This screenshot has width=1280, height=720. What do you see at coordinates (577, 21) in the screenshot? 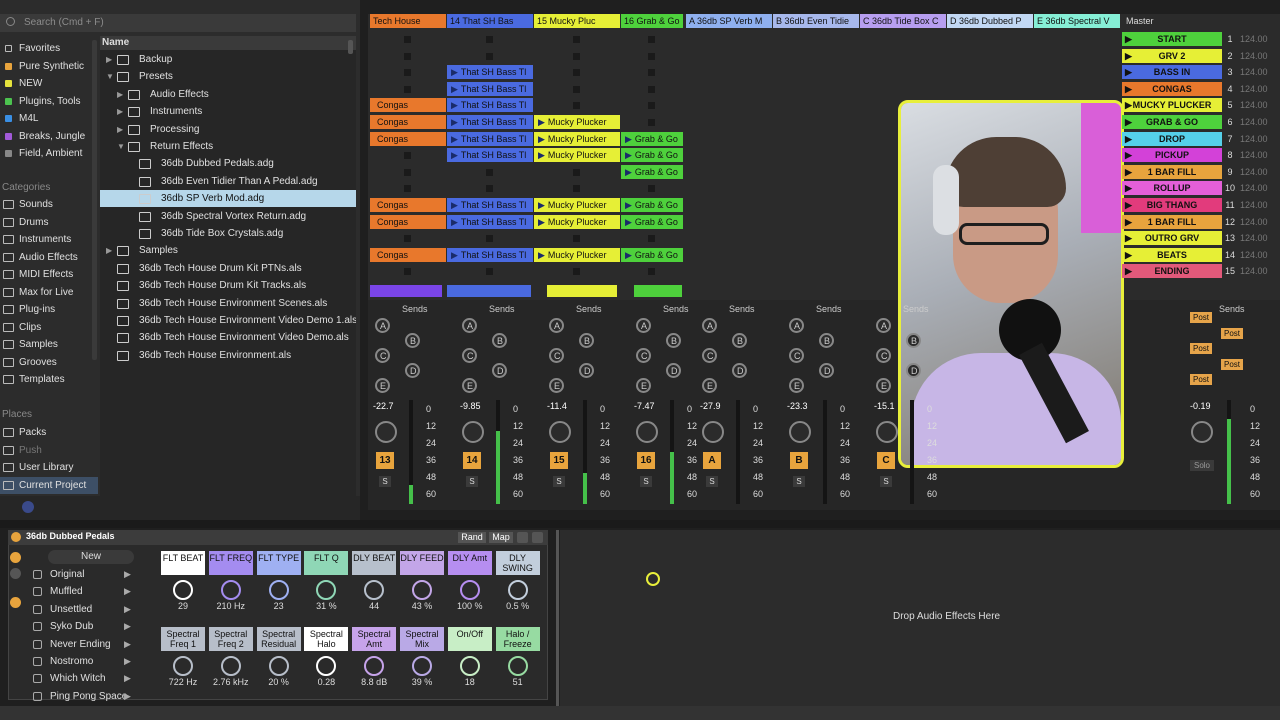
I see `track-header: 15 Mucky Pluc` at bounding box center [577, 21].